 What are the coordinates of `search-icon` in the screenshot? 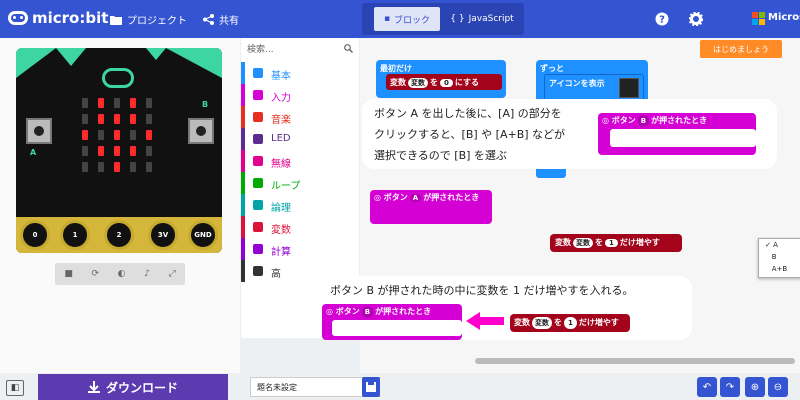 It's located at (348, 48).